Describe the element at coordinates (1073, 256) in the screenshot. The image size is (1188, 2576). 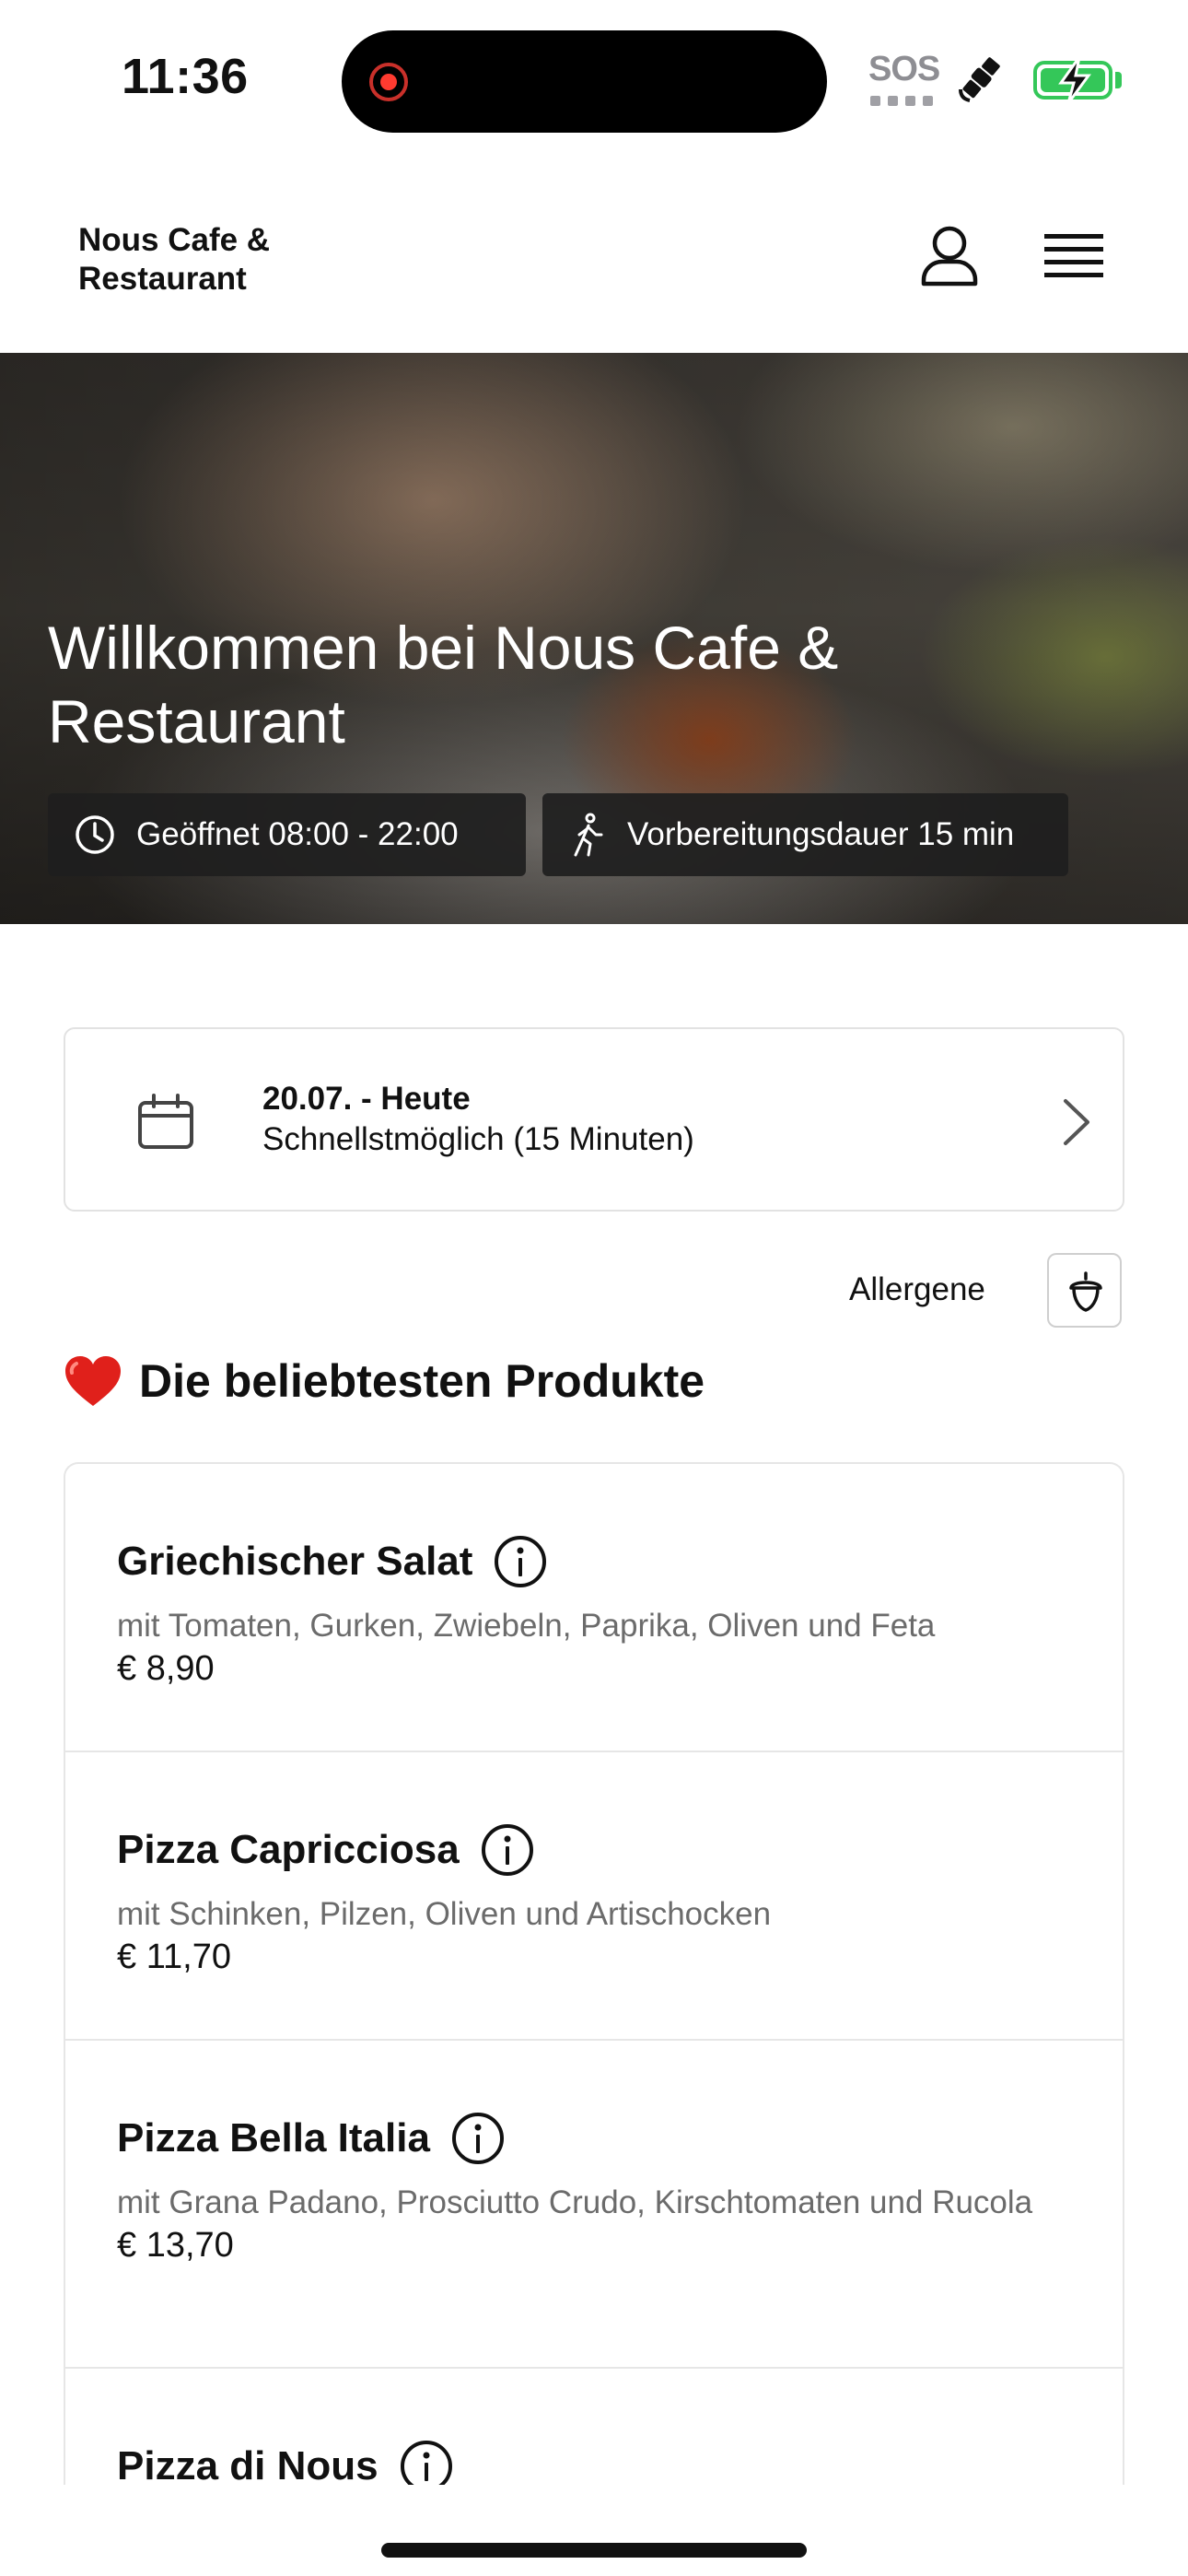
I see `hamburger-menu-icon` at that location.